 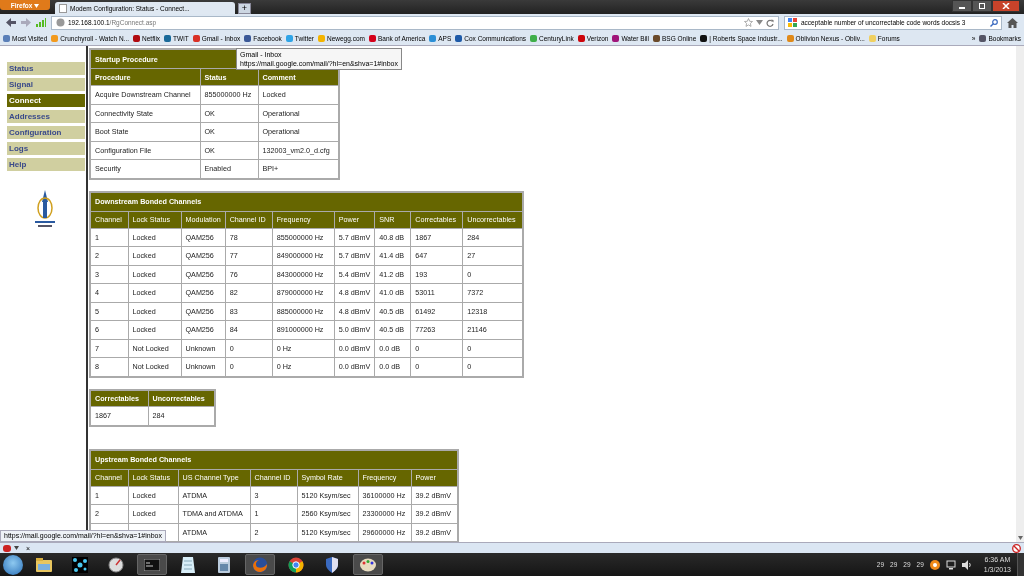 I want to click on notepad-icon, so click(x=188, y=564).